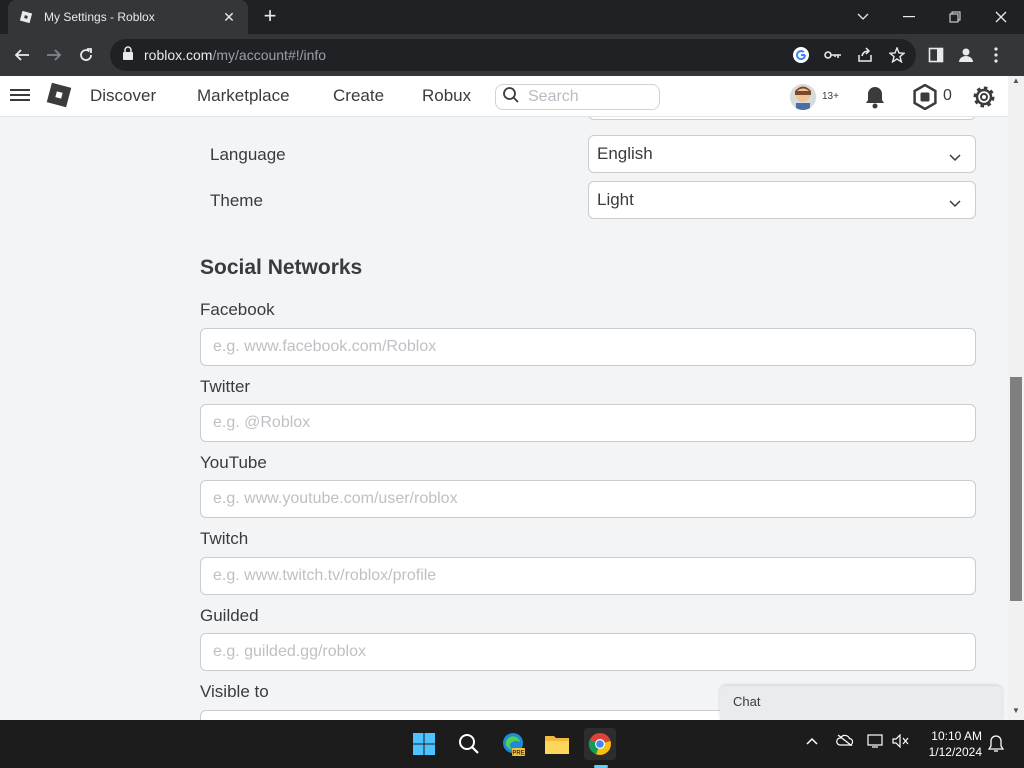 The width and height of the screenshot is (1024, 768). Describe the element at coordinates (588, 576) in the screenshot. I see `twitch-input` at that location.